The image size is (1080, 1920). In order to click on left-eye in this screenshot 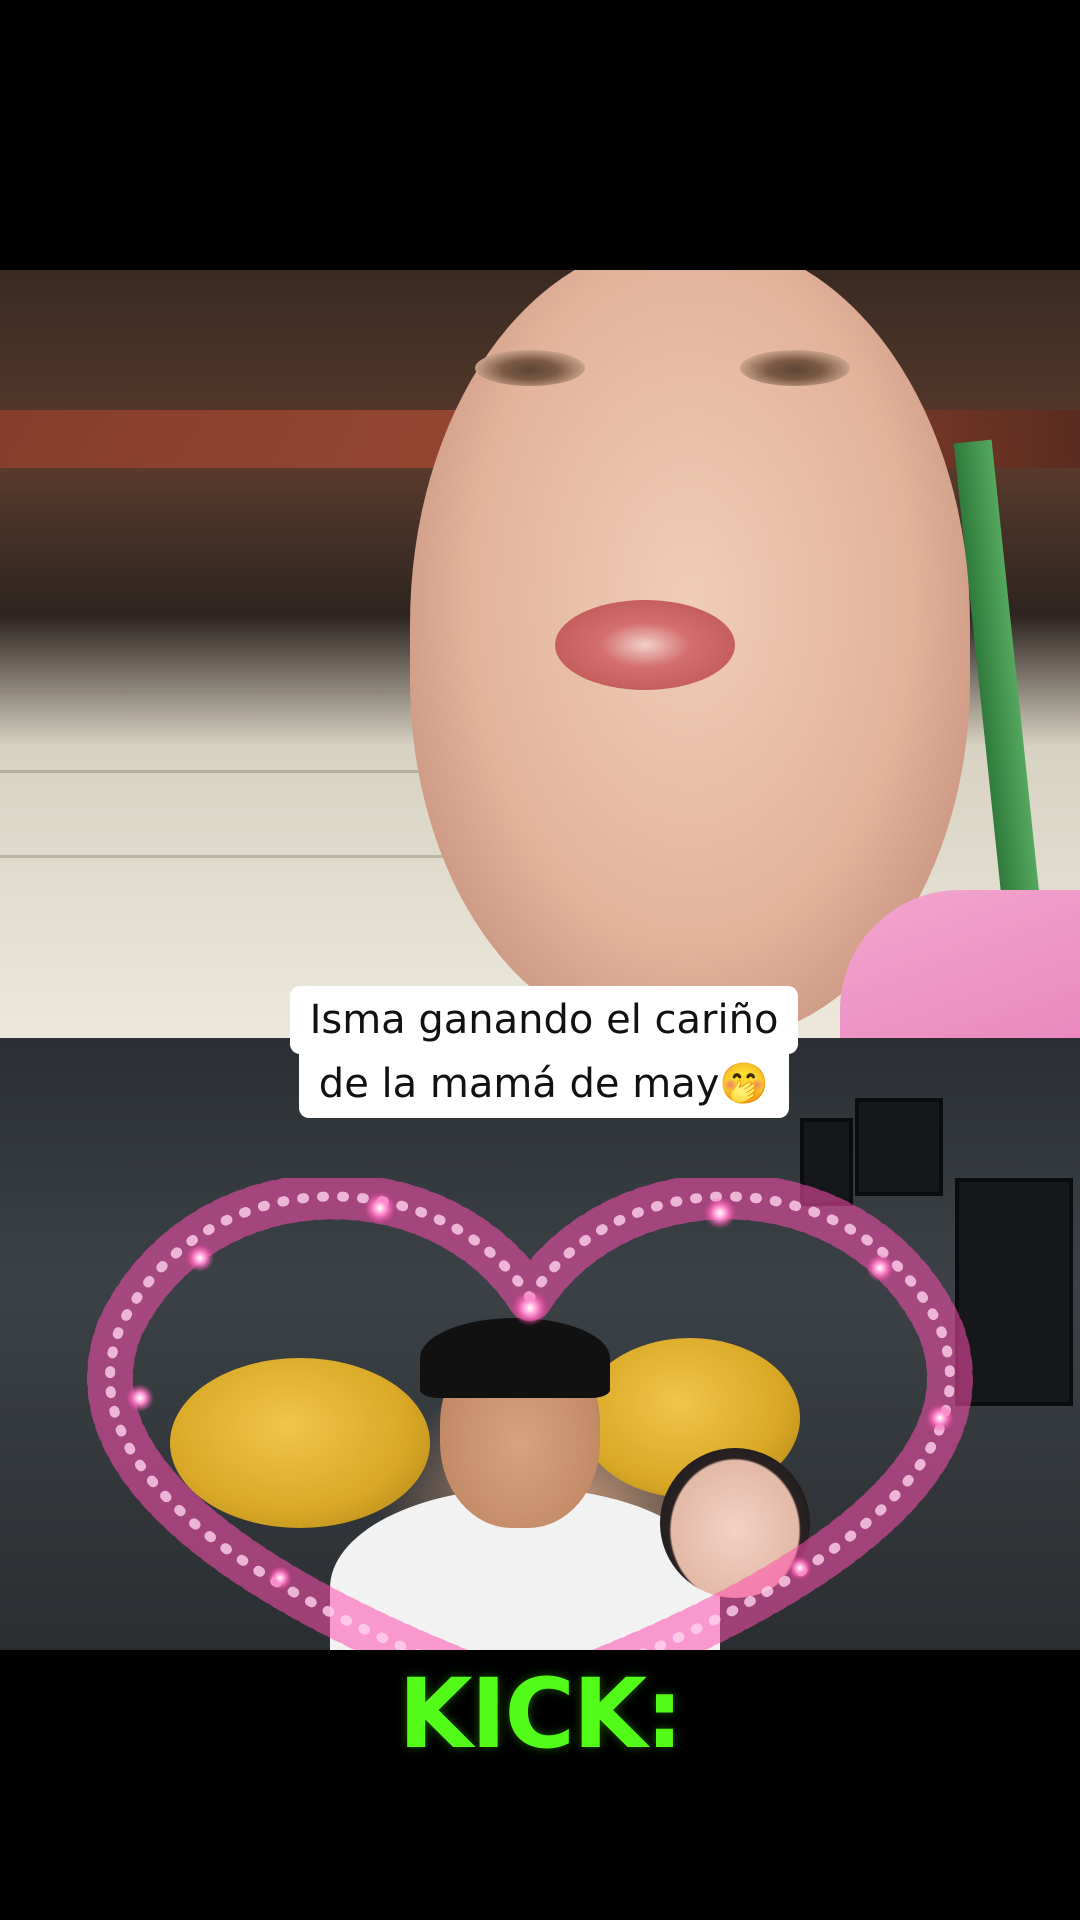, I will do `click(530, 368)`.